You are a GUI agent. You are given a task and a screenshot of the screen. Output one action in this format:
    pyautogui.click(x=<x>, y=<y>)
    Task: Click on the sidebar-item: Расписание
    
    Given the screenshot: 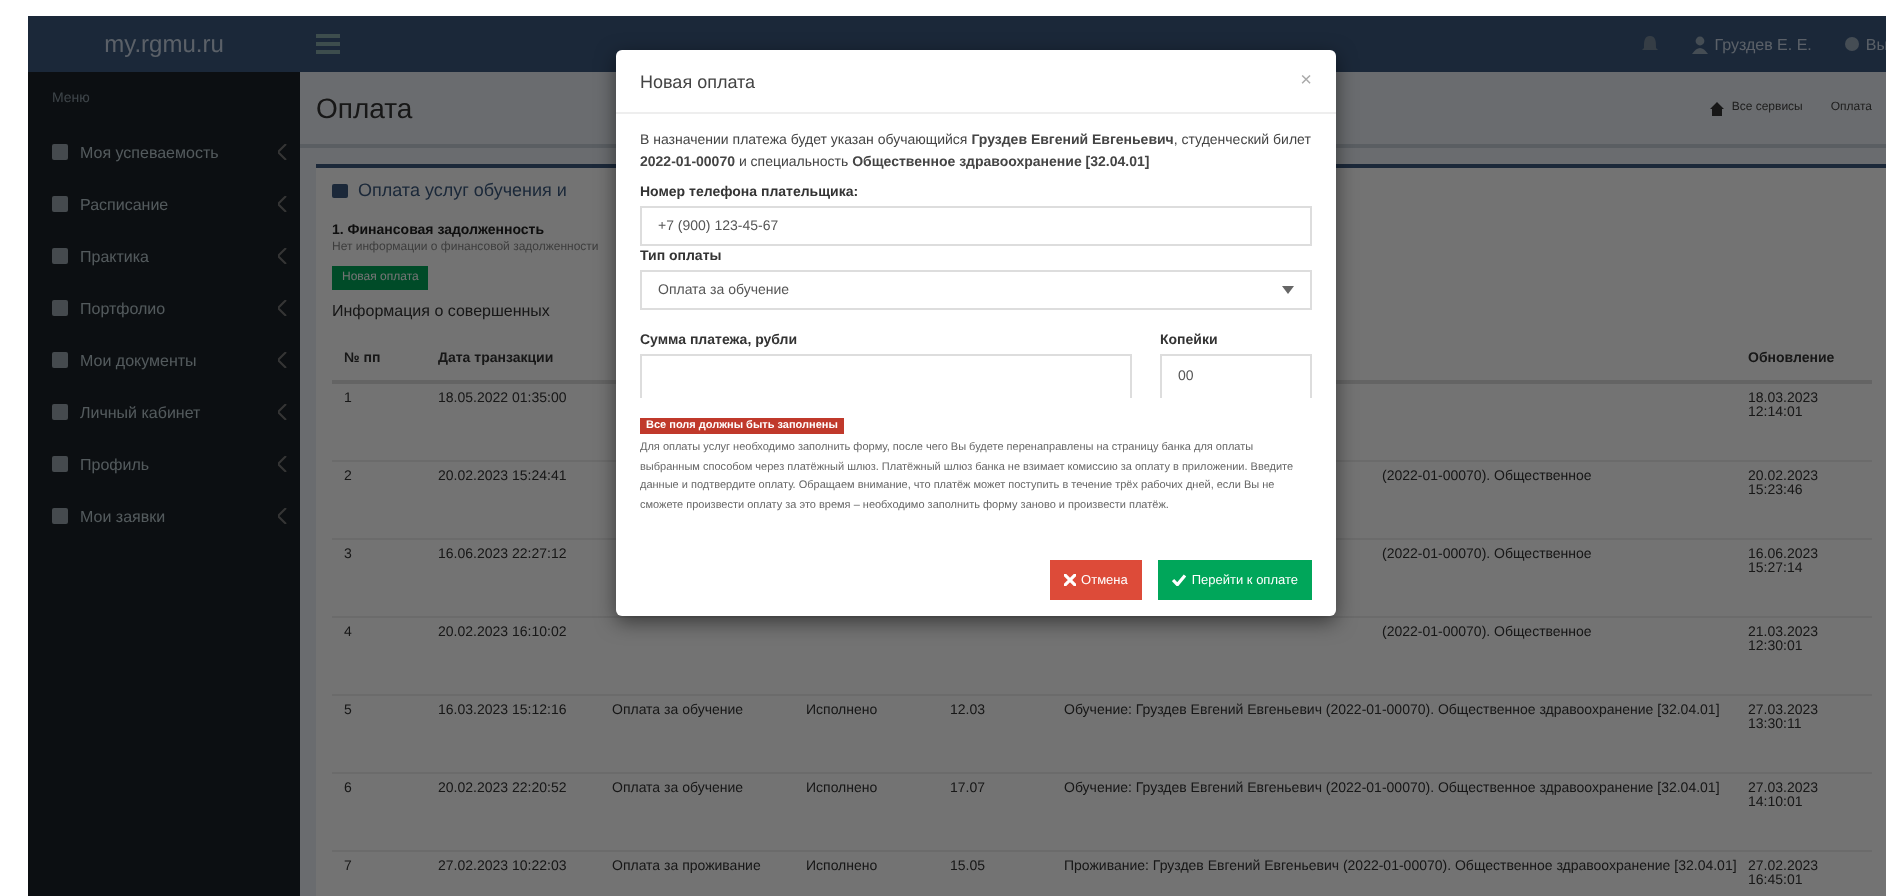 What is the action you would take?
    pyautogui.click(x=164, y=204)
    